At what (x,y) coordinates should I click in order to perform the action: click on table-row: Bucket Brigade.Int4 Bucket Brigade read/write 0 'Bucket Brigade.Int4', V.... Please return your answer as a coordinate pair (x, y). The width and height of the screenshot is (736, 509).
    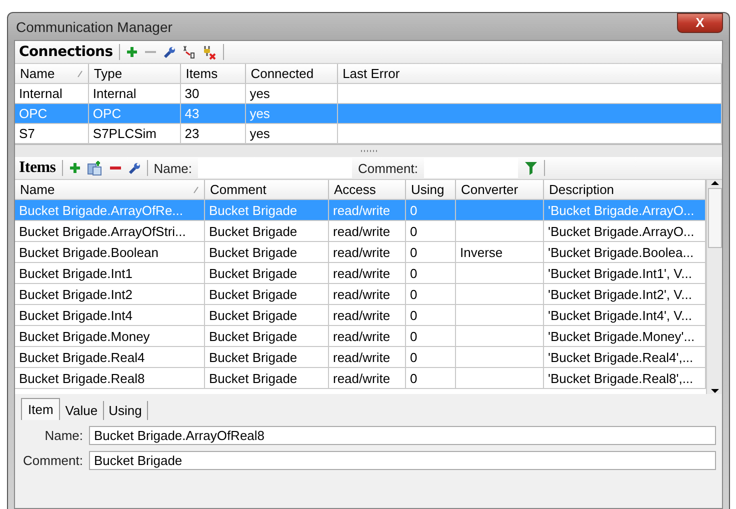
    Looking at the image, I should click on (360, 315).